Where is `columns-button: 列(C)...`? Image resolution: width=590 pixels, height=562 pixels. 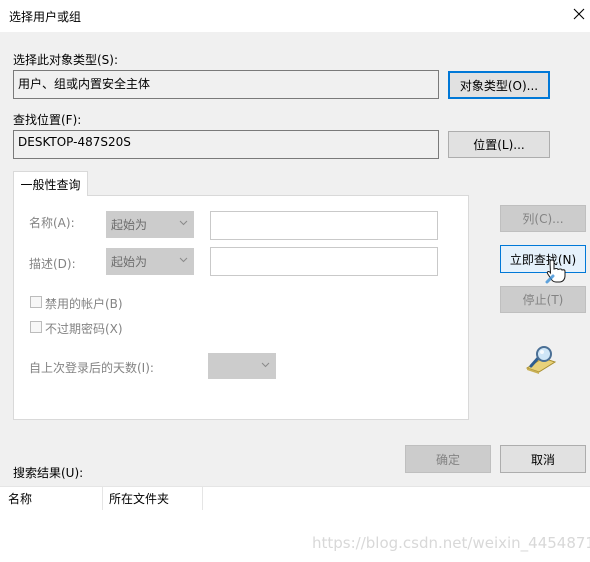 columns-button: 列(C)... is located at coordinates (543, 218).